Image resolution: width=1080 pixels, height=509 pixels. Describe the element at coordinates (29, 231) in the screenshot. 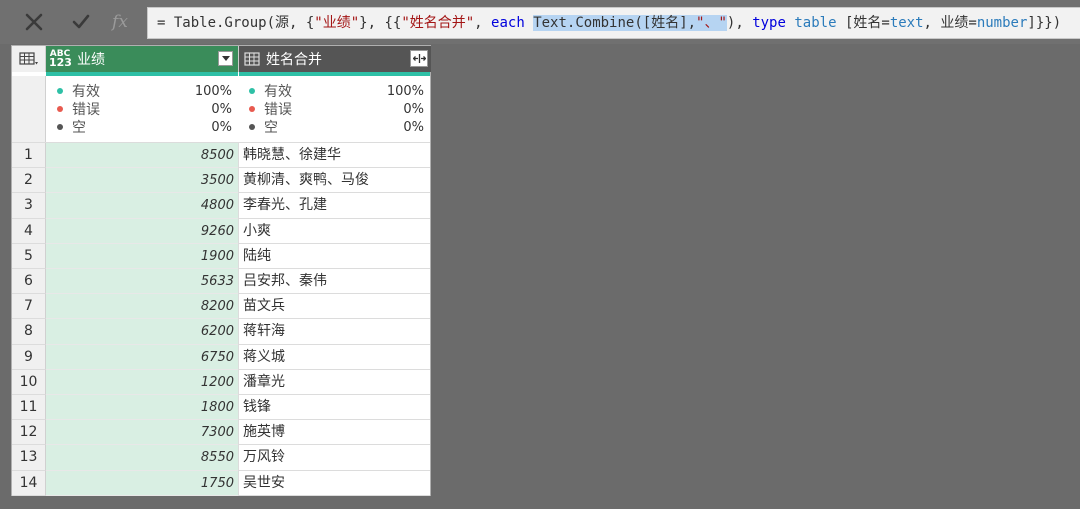

I see `row-number: 4` at that location.